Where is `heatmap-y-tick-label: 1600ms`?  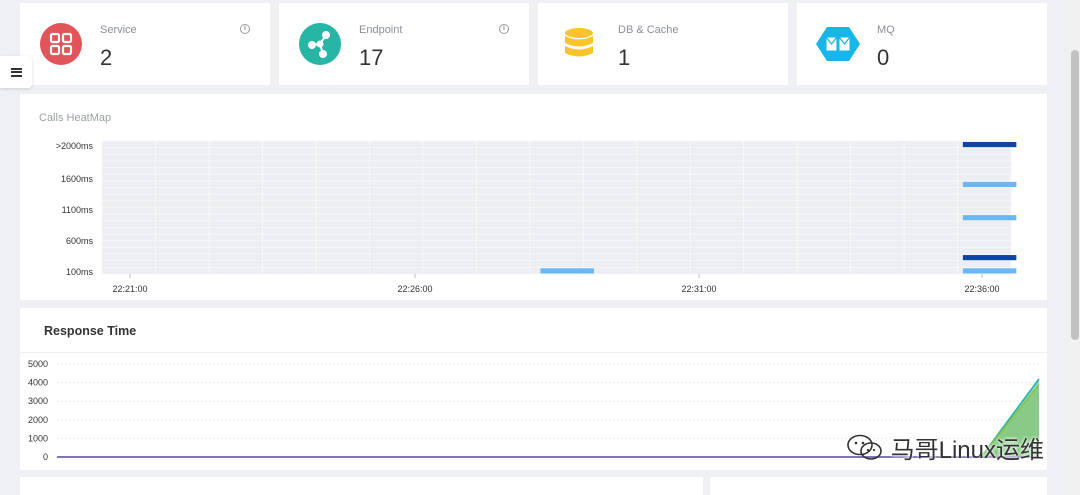 heatmap-y-tick-label: 1600ms is located at coordinates (77, 179).